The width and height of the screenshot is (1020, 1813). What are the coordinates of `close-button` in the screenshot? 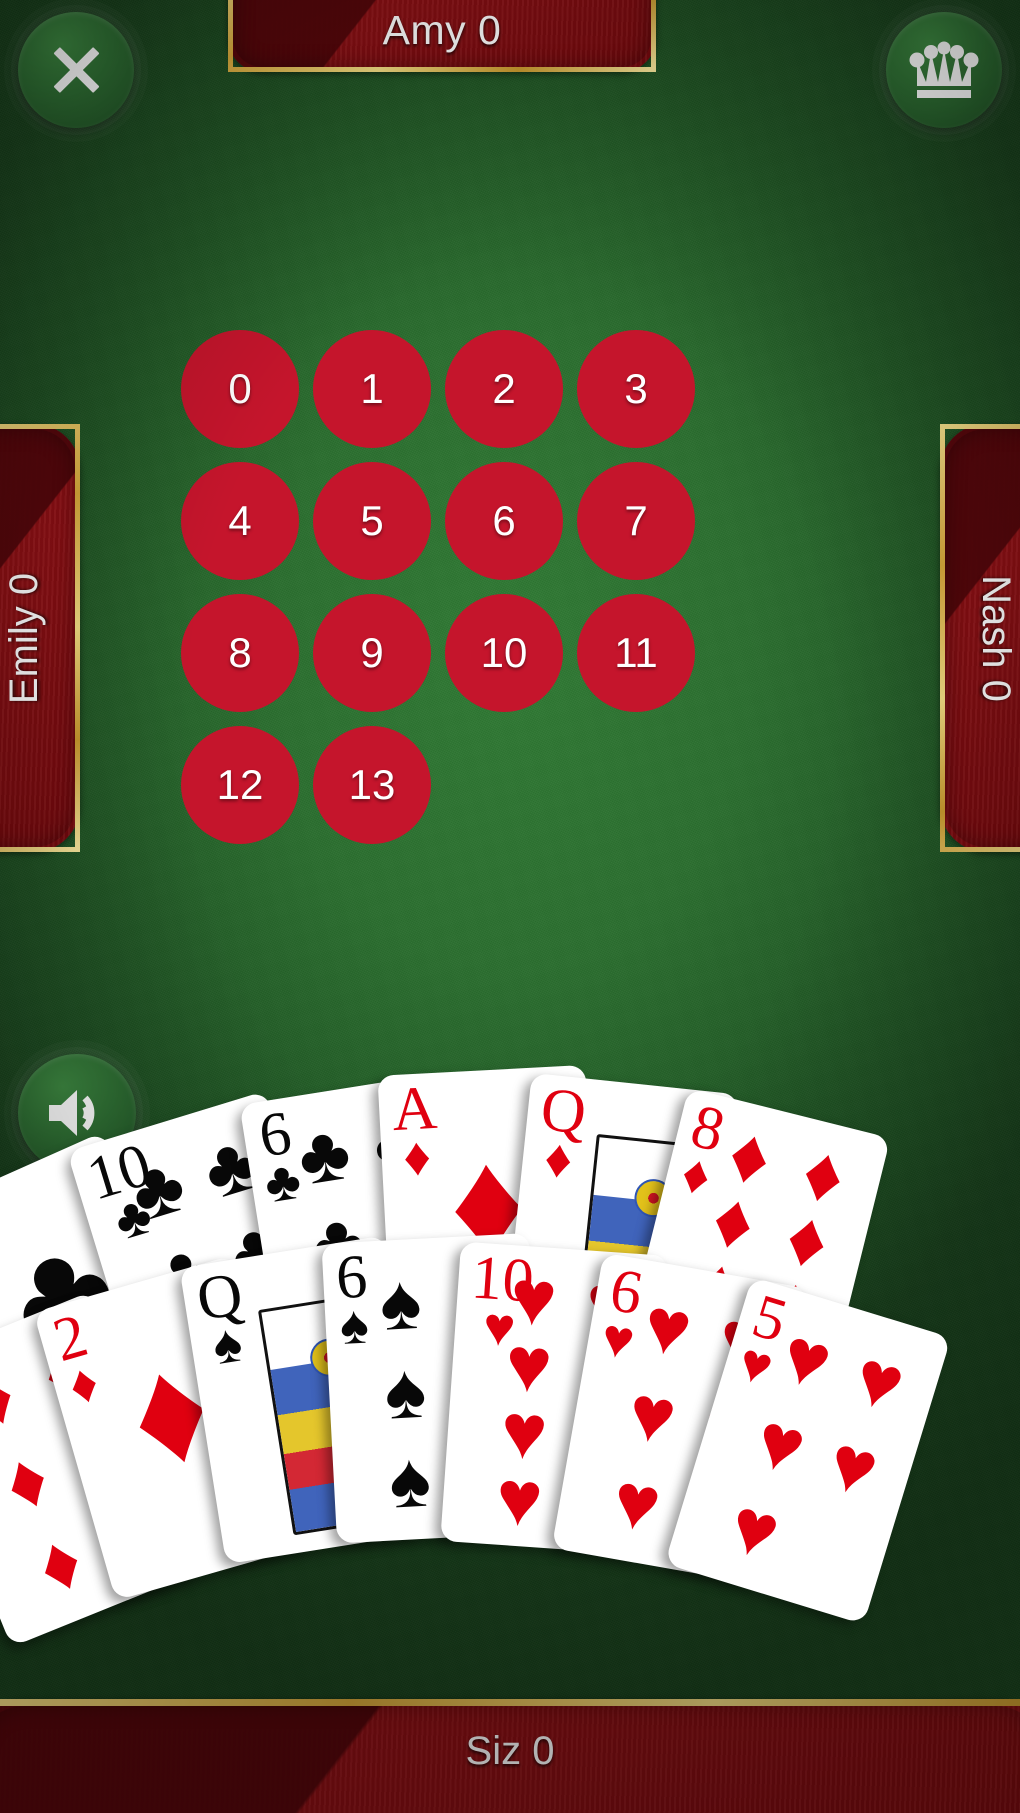 It's located at (76, 70).